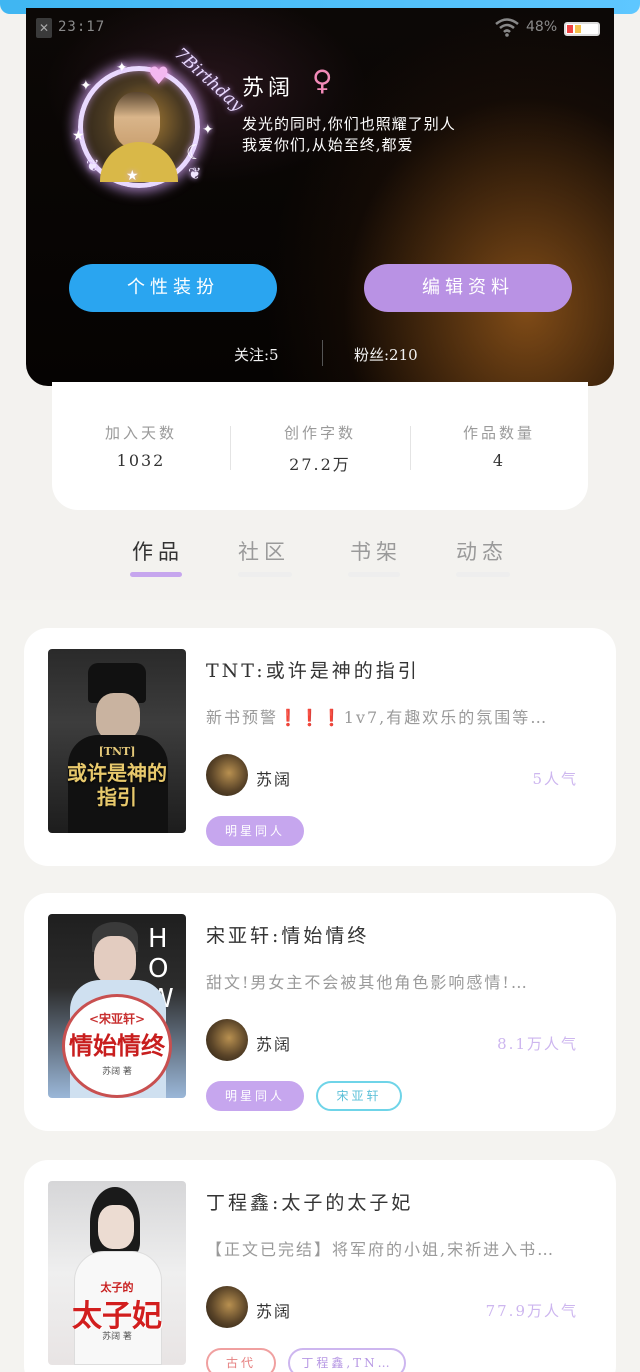 The width and height of the screenshot is (640, 1372). I want to click on avatar: ♥ 7Birthday ✦ ✦ ★ ✦ ★ ☾ ❦ ❦, so click(156, 121).